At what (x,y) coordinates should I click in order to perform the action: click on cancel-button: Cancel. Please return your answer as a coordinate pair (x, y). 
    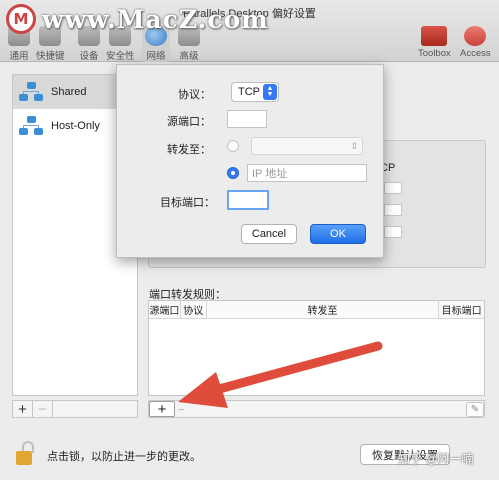
    Looking at the image, I should click on (269, 234).